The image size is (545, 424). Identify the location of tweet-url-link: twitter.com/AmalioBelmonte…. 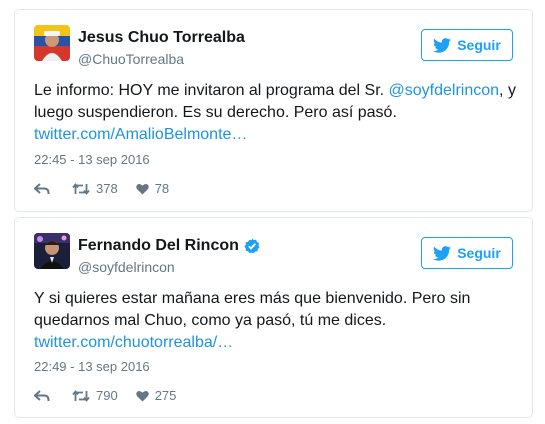
(140, 134).